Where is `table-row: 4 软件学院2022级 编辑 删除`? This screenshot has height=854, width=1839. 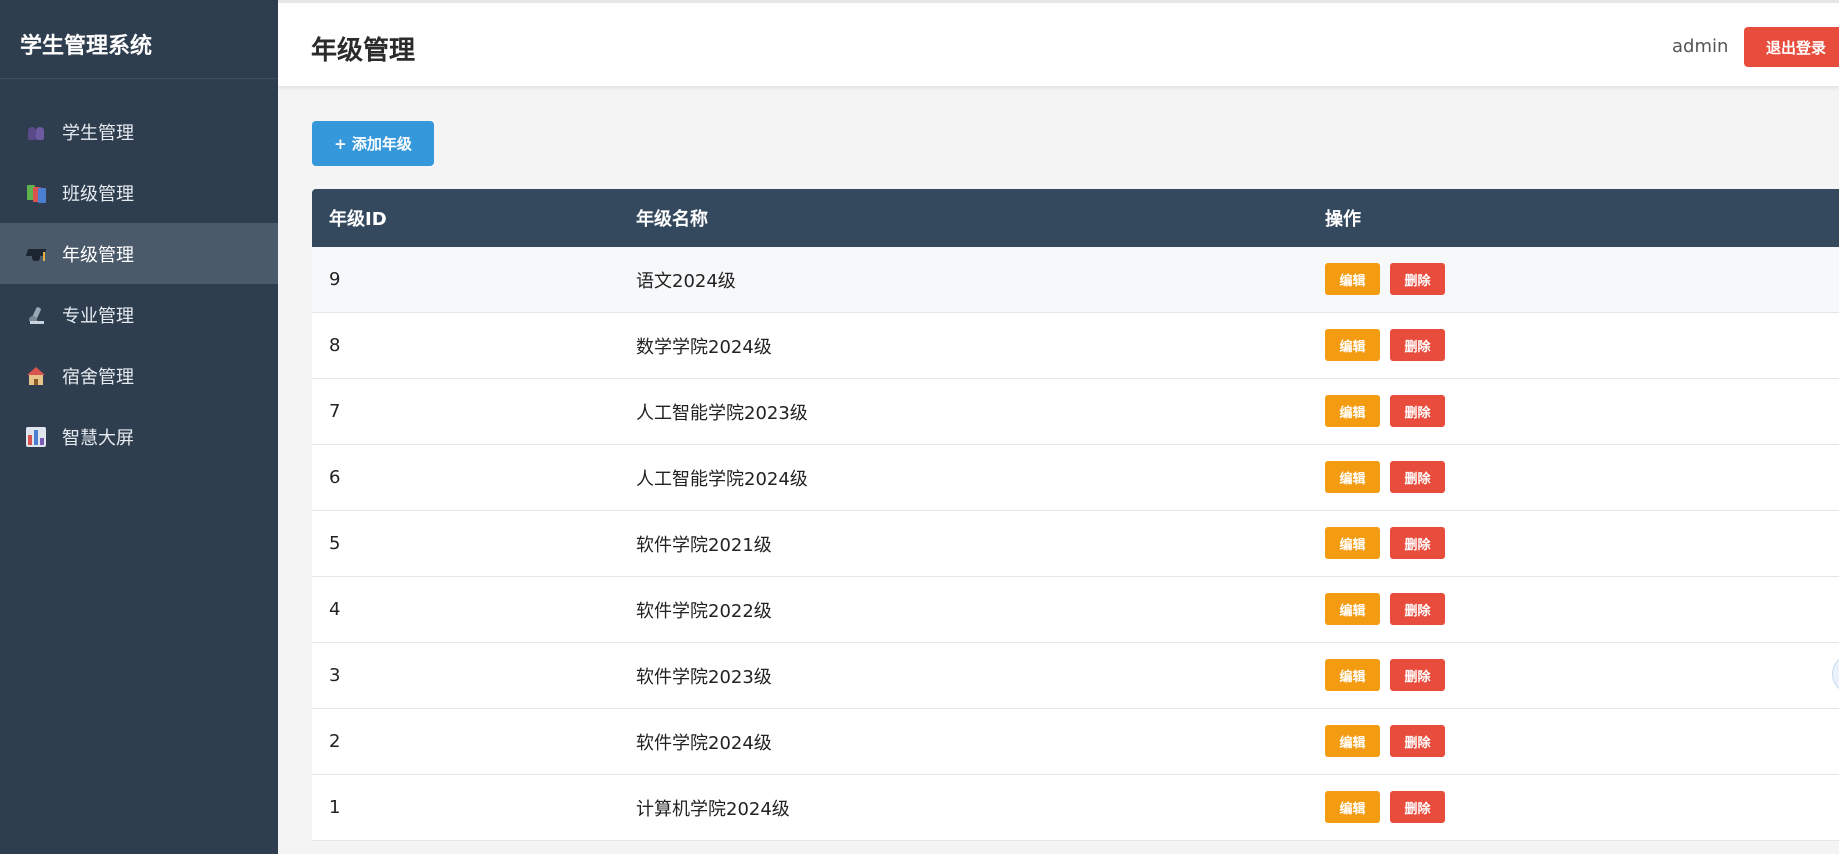
table-row: 4 软件学院2022级 编辑 删除 is located at coordinates (1075, 610).